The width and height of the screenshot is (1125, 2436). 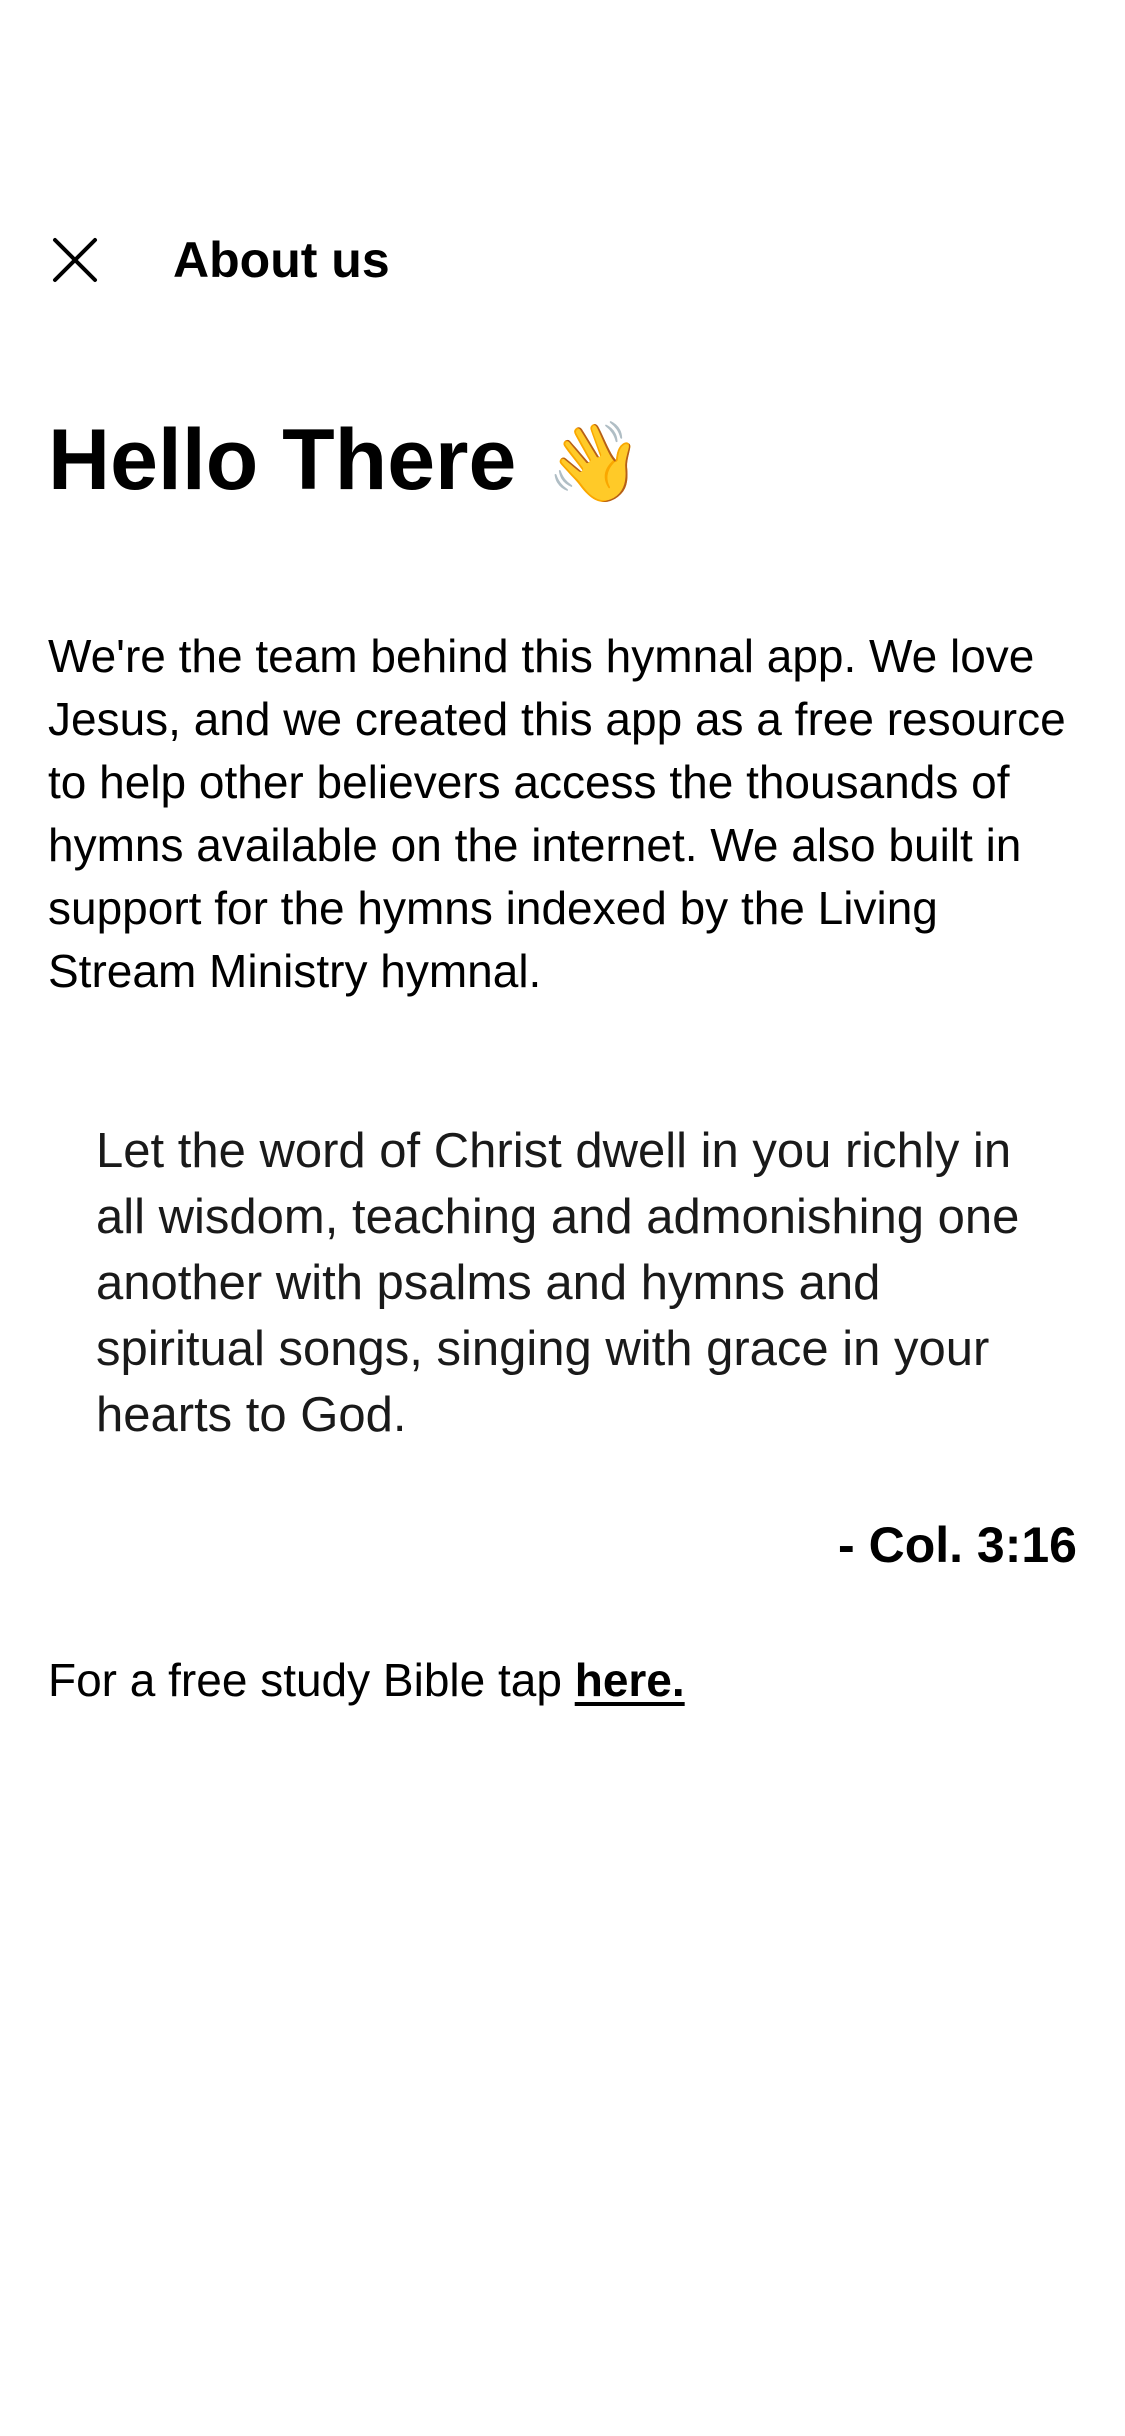 I want to click on study-bible-link: here., so click(x=630, y=1680).